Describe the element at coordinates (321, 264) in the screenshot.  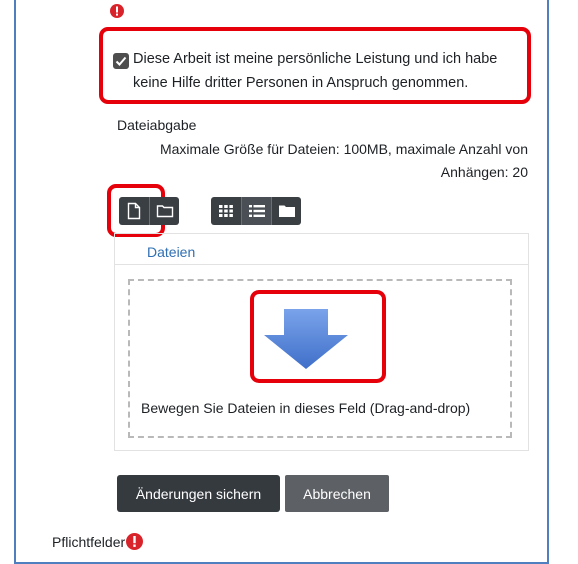
I see `panel-divider` at that location.